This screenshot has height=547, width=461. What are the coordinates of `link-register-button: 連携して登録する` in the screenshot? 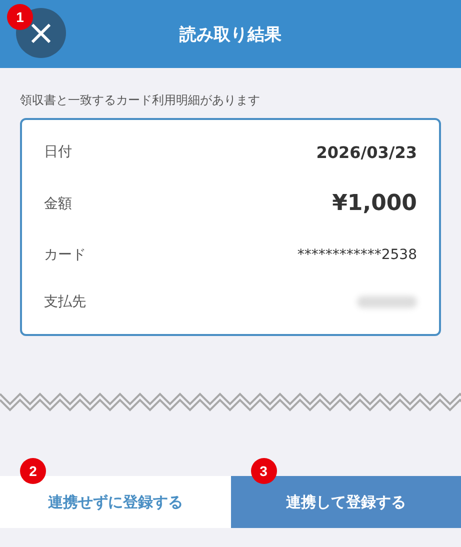 It's located at (345, 502).